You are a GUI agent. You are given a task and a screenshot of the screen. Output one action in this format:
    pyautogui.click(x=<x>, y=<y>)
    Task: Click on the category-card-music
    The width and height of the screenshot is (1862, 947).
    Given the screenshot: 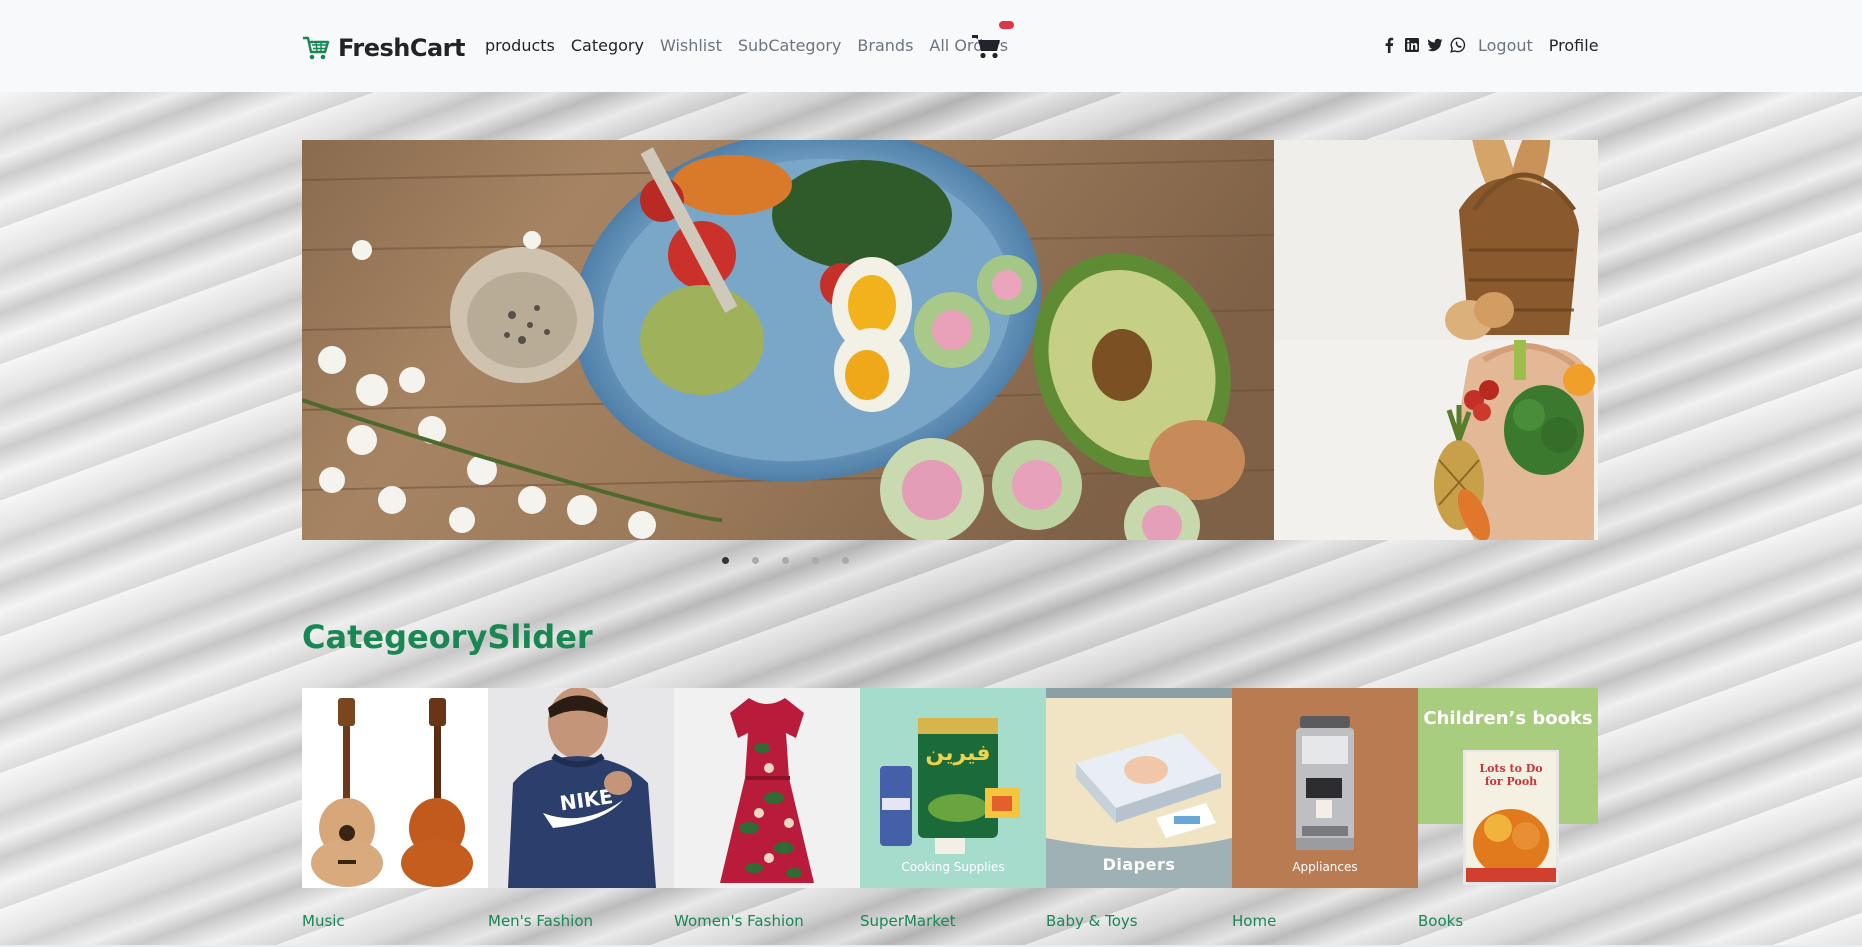 What is the action you would take?
    pyautogui.click(x=395, y=788)
    